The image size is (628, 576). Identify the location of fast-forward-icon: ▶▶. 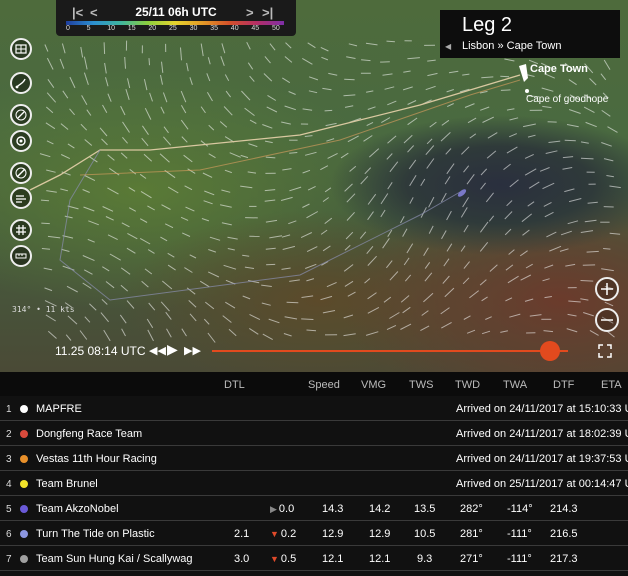
(192, 350).